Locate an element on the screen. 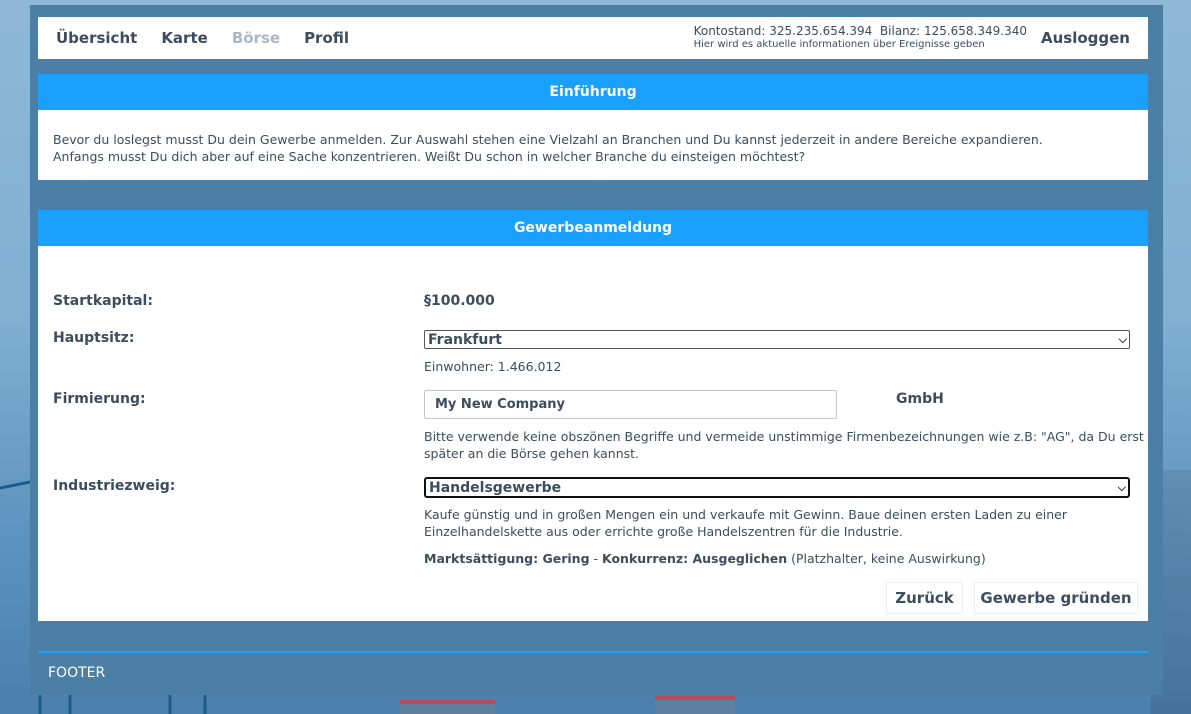  company-label: Firmierung: is located at coordinates (99, 399).